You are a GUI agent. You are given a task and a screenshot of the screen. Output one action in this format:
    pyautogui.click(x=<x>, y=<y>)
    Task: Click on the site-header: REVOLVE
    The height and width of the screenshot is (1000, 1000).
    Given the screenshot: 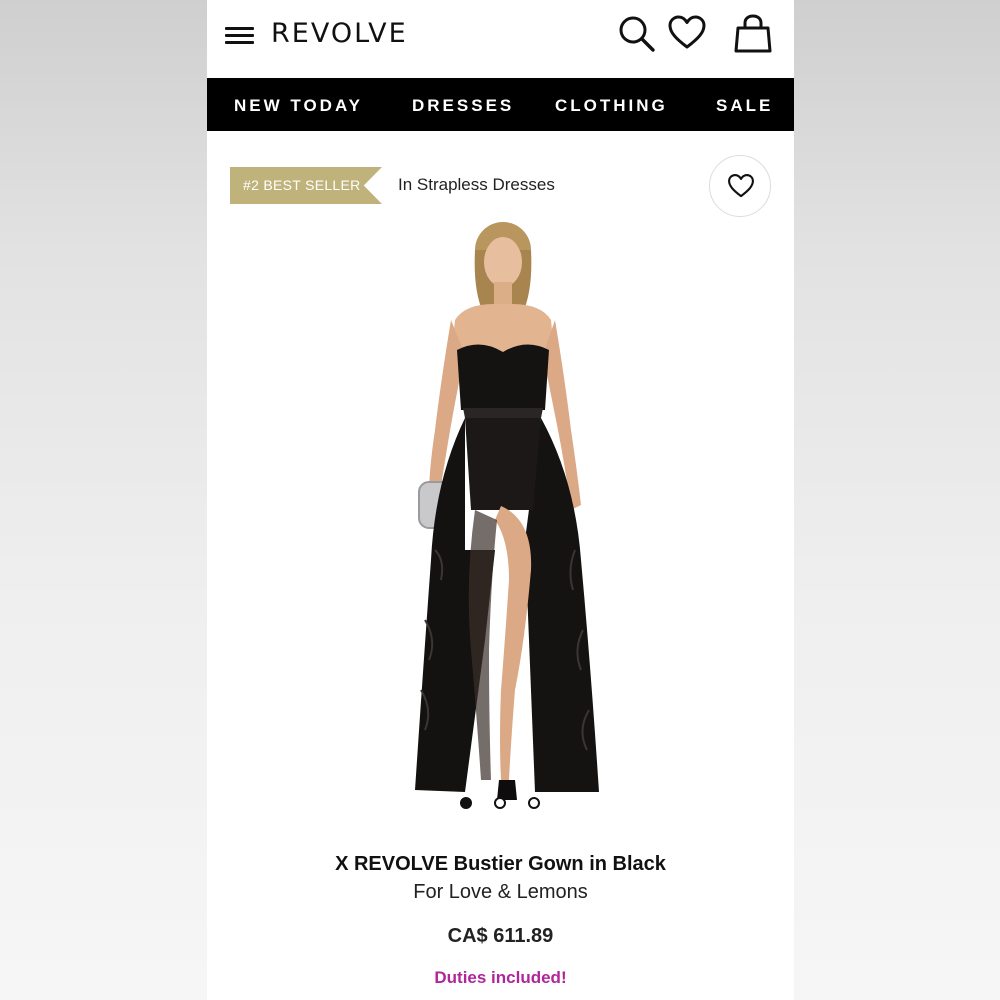 What is the action you would take?
    pyautogui.click(x=500, y=39)
    